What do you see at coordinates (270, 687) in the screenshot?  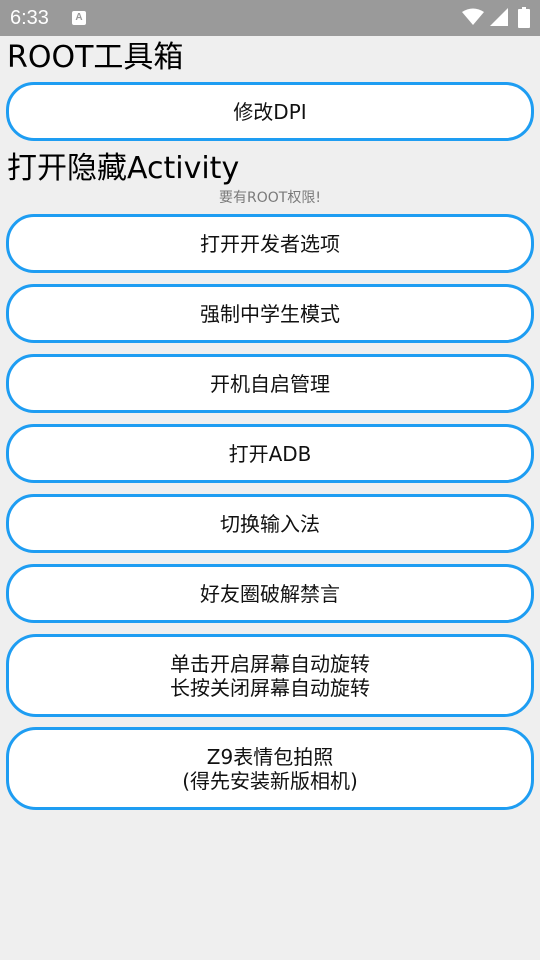 I see `auto-rotate-line2: 长按关闭屏幕自动旋转` at bounding box center [270, 687].